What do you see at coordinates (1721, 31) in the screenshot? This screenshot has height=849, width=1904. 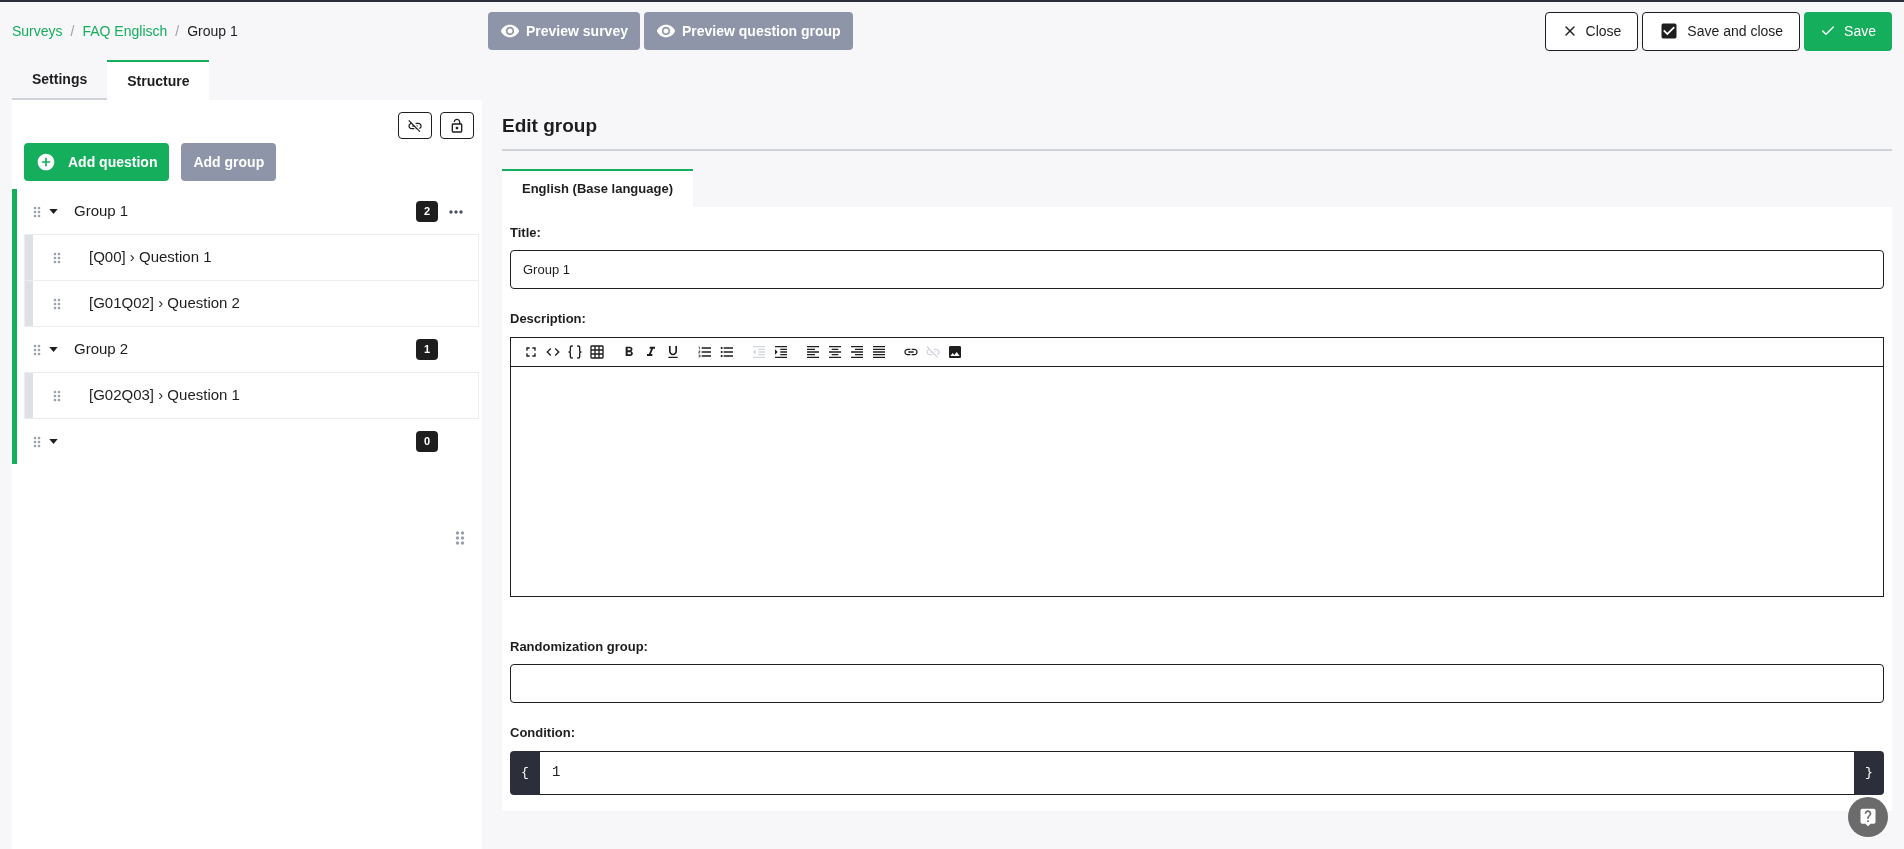 I see `save-and-close-button: Save and close` at bounding box center [1721, 31].